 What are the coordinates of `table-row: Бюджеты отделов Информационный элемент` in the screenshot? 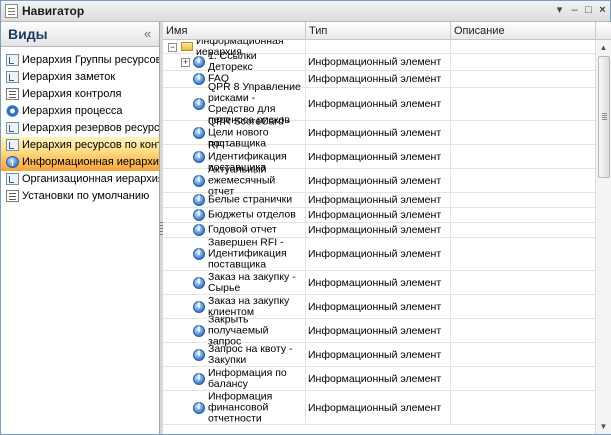 It's located at (379, 215).